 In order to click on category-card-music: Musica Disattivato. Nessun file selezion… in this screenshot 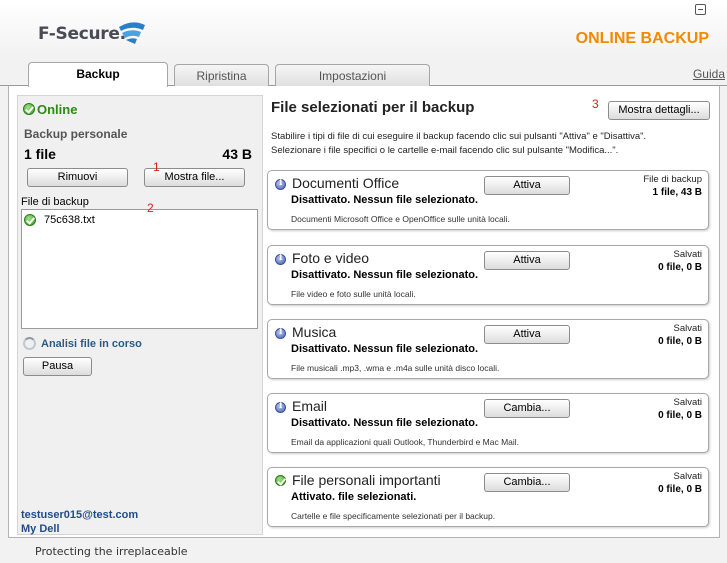, I will do `click(488, 349)`.